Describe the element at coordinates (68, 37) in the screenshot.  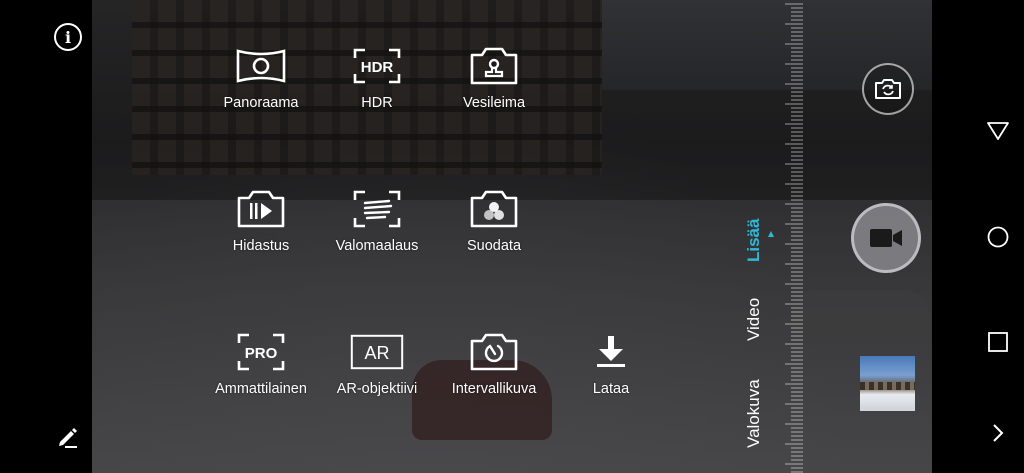
I see `info-icon: i` at that location.